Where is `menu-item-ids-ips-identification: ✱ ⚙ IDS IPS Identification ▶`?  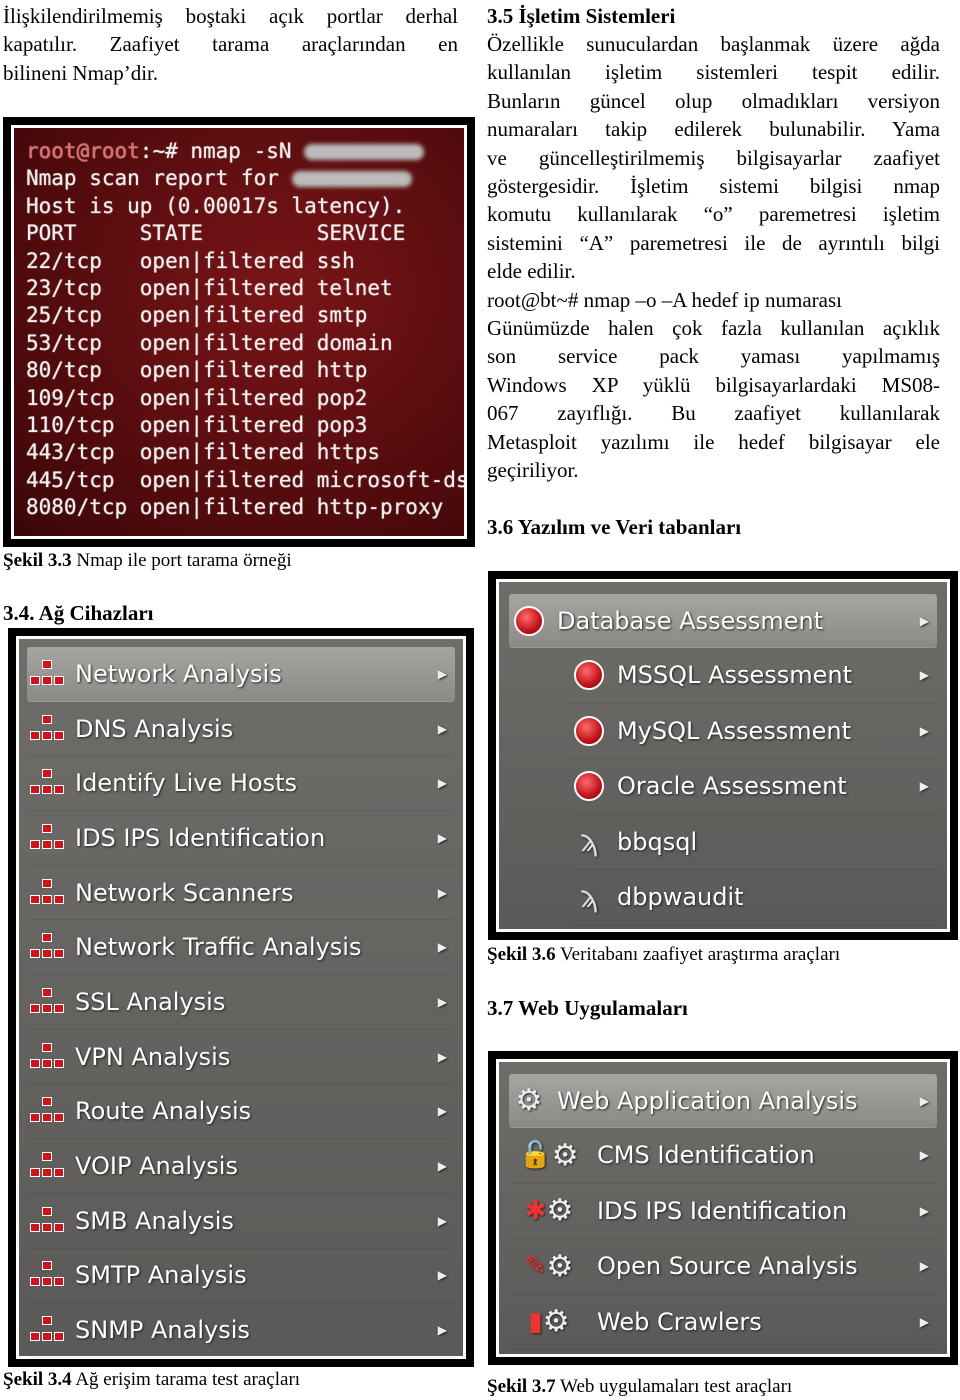
menu-item-ids-ips-identification: ✱ ⚙ IDS IPS Identification ▶ is located at coordinates (723, 1211).